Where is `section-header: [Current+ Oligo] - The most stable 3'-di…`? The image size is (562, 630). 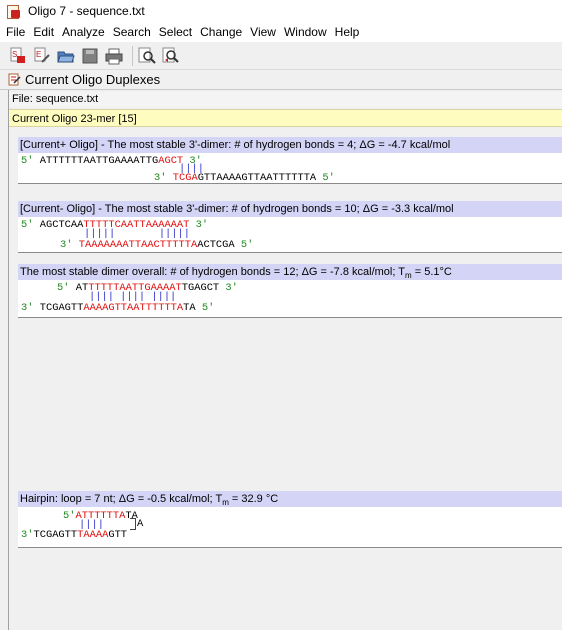
section-header: [Current+ Oligo] - The most stable 3'-di… is located at coordinates (290, 145).